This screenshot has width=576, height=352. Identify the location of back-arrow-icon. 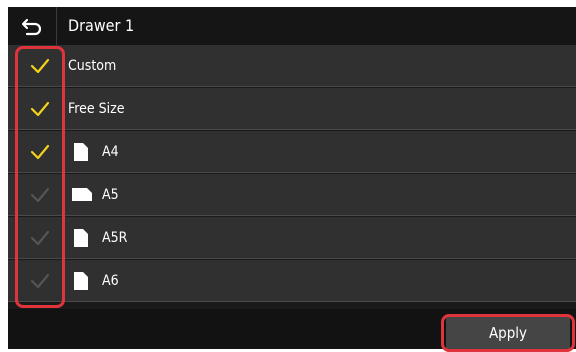
(31, 27).